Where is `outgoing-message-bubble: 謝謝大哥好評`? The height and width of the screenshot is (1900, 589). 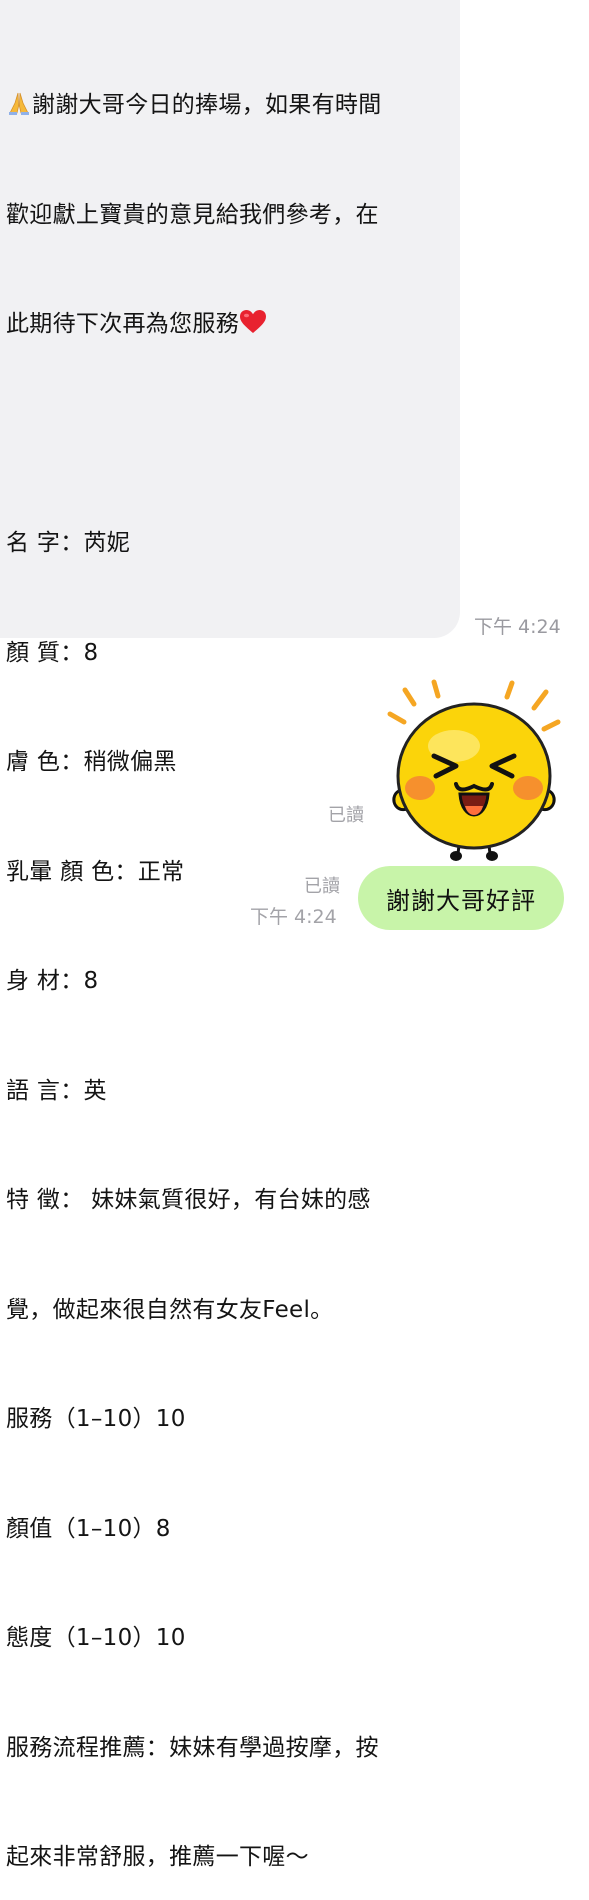 outgoing-message-bubble: 謝謝大哥好評 is located at coordinates (461, 898).